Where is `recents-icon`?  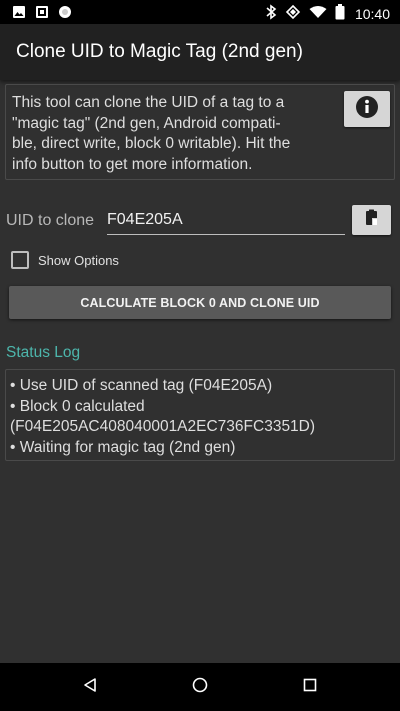
recents-icon is located at coordinates (310, 687).